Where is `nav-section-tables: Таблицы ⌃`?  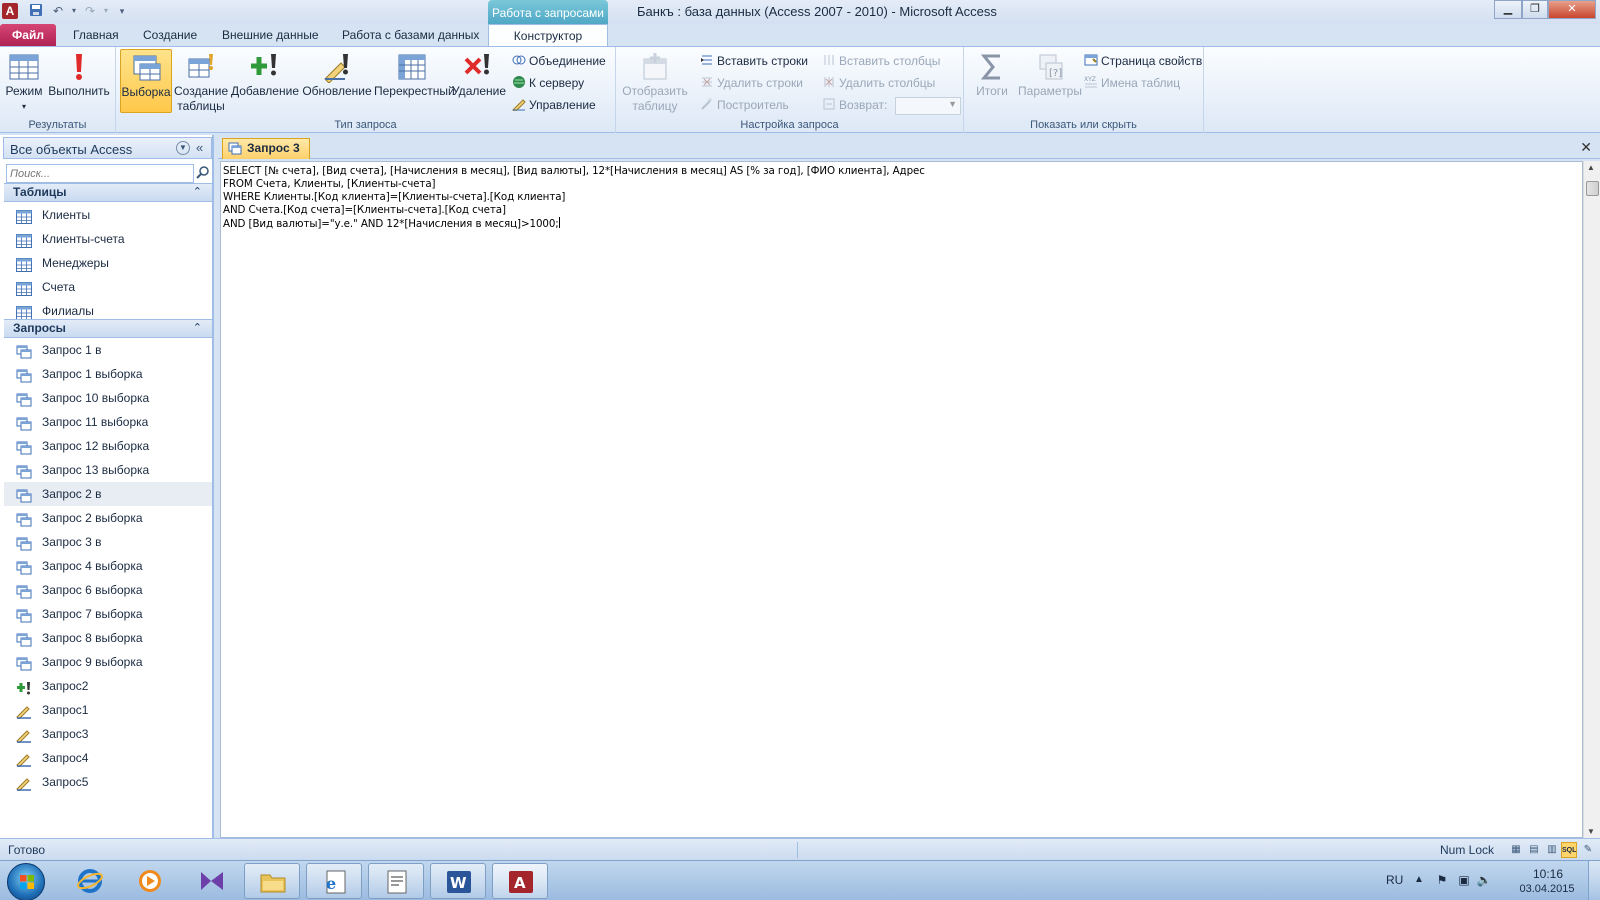
nav-section-tables: Таблицы ⌃ is located at coordinates (108, 192).